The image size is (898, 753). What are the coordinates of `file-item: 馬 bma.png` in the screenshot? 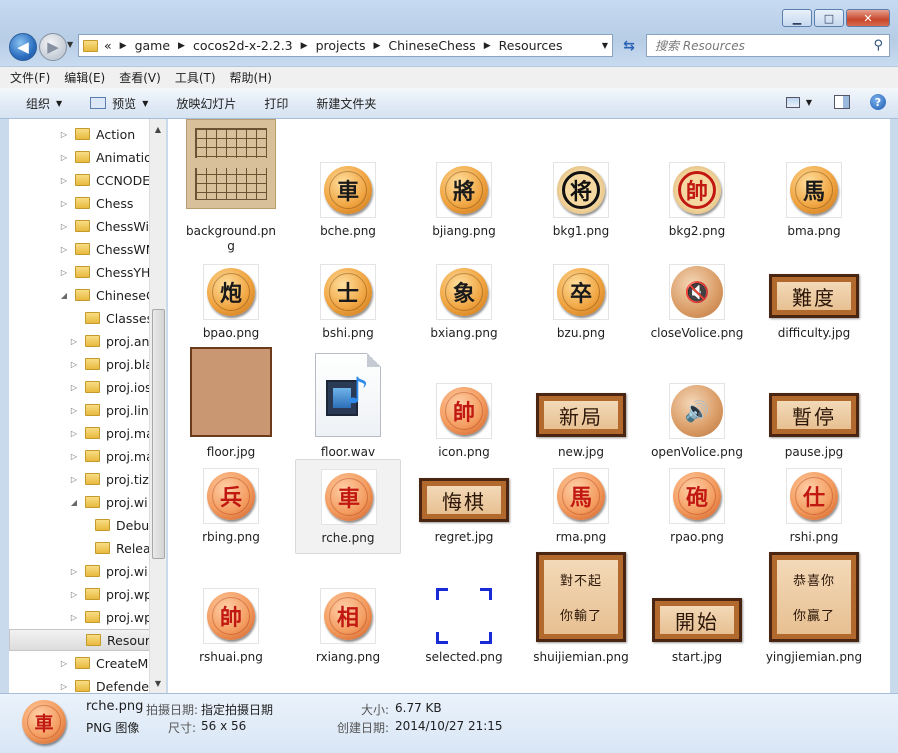 It's located at (814, 183).